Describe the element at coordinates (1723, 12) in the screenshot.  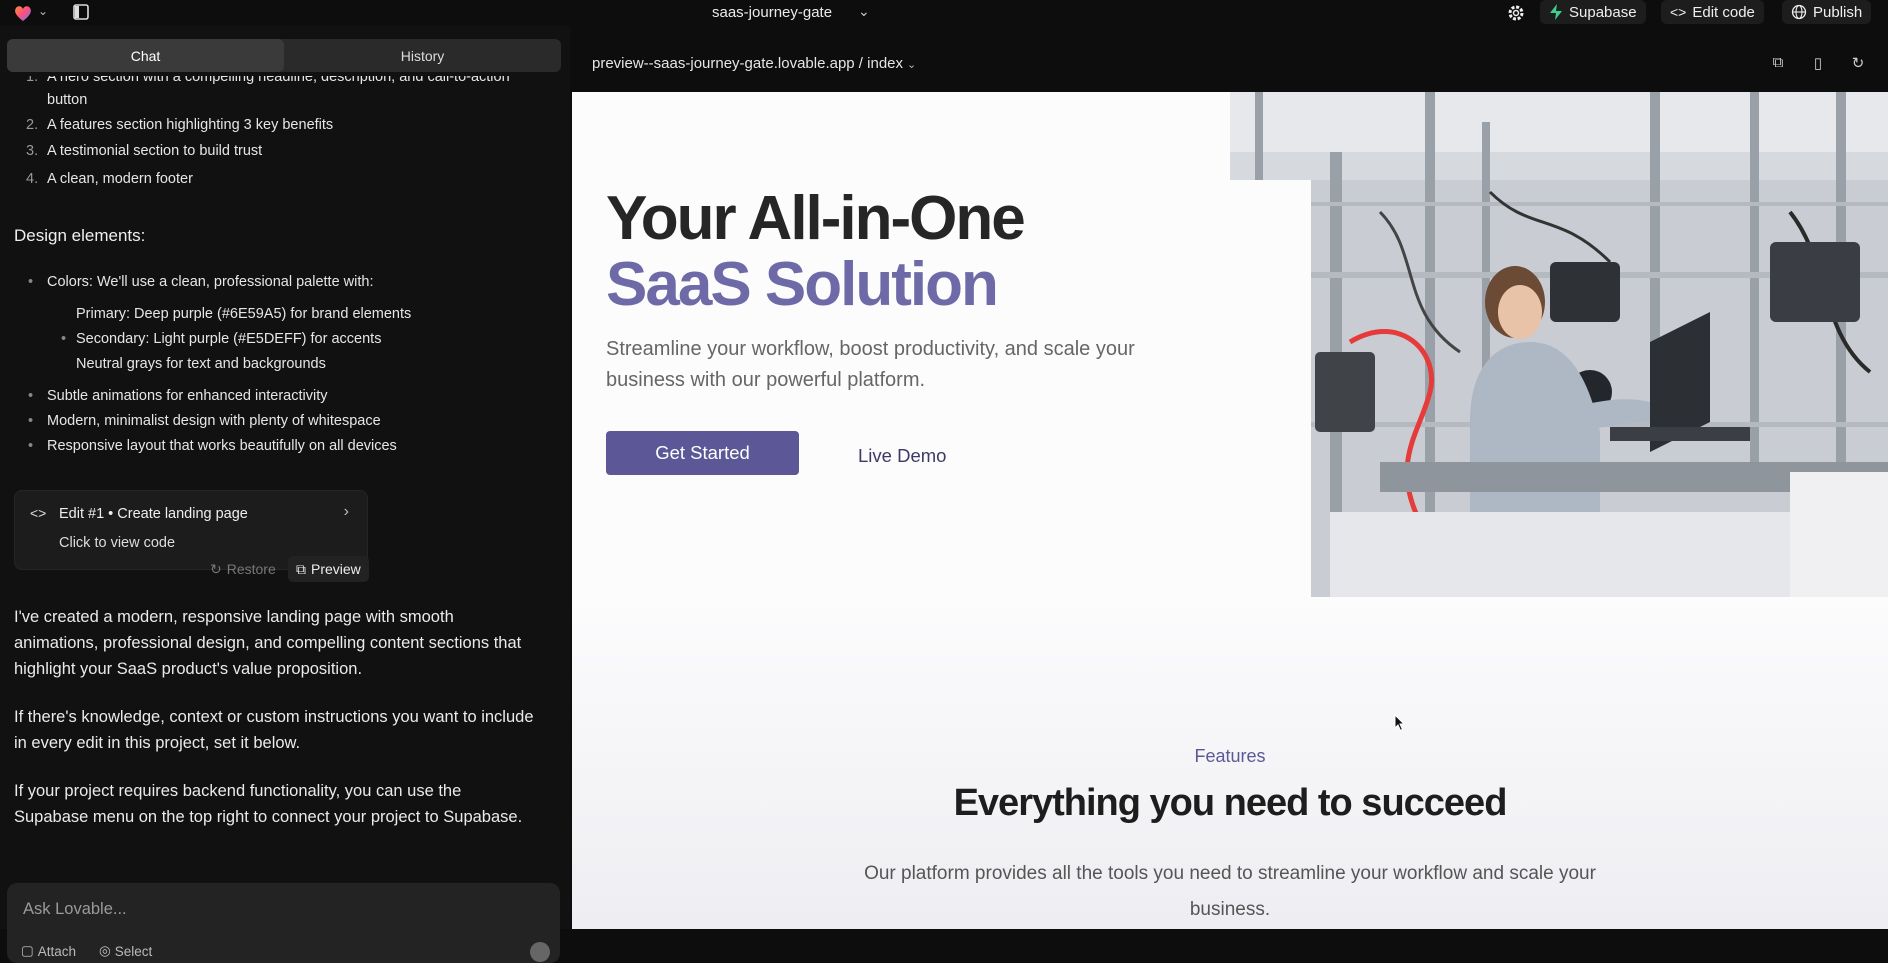
I see `edit-code-label: Edit code` at that location.